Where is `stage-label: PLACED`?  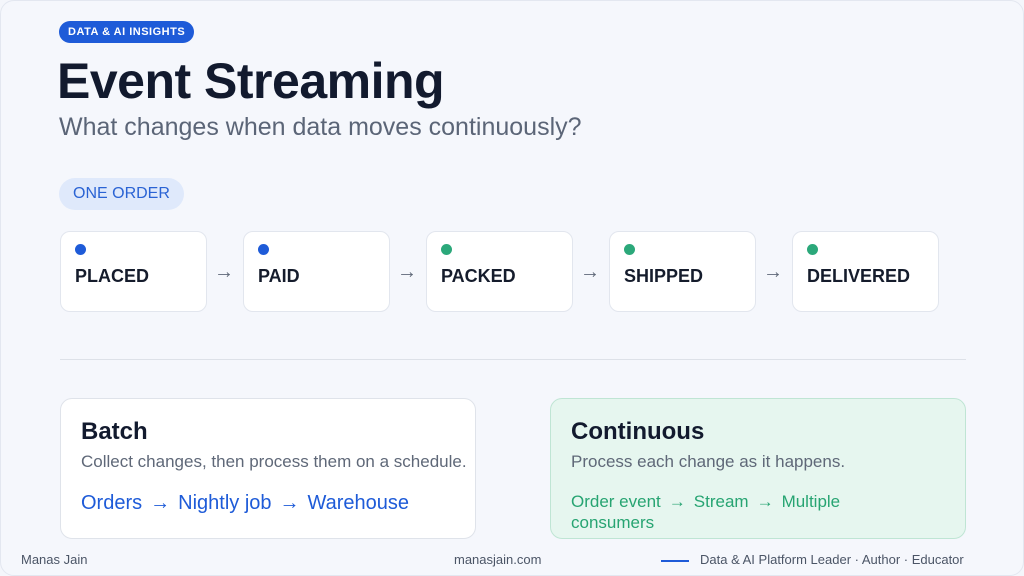
stage-label: PLACED is located at coordinates (112, 276).